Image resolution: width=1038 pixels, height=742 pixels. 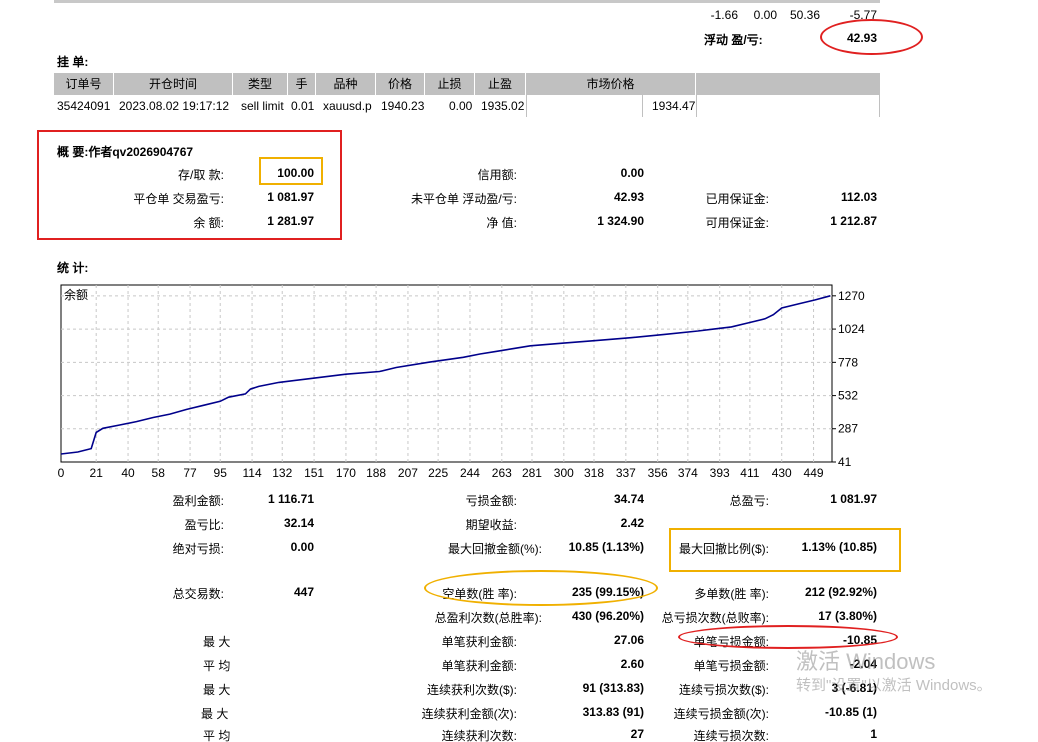 I want to click on max-cons-loss-value: -10.85 (1), so click(x=850, y=712).